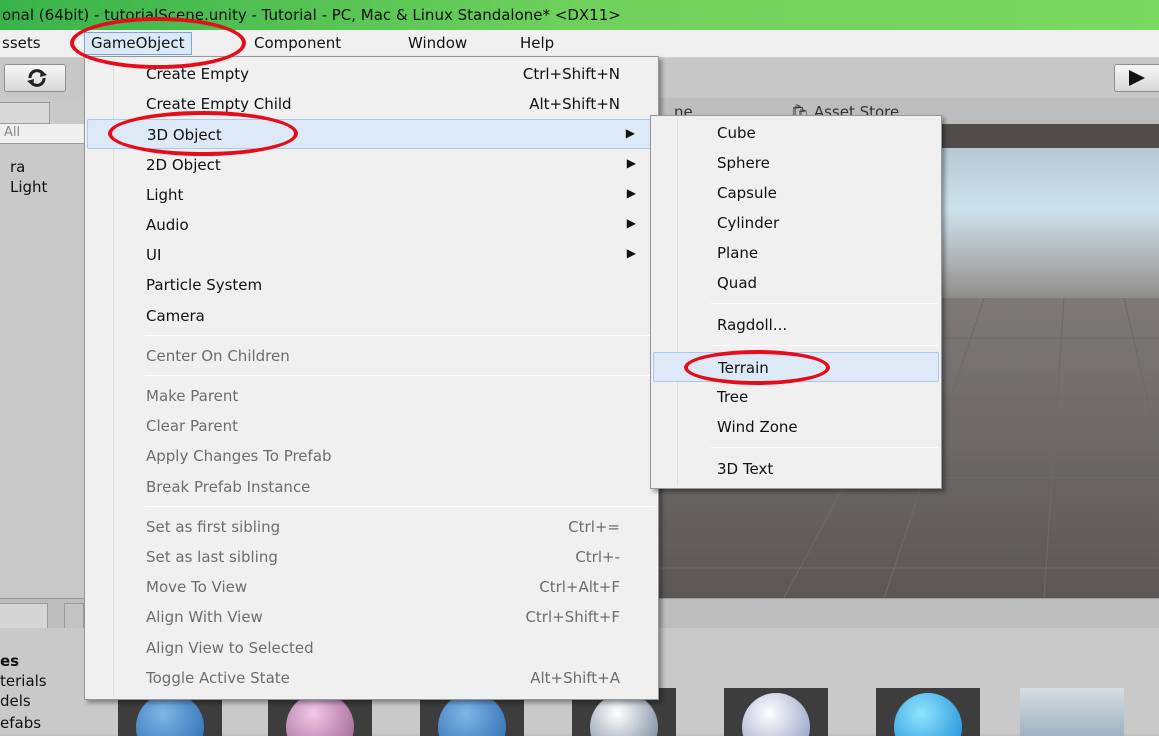  Describe the element at coordinates (579, 44) in the screenshot. I see `menu-bar: ssets GameObject Component Window Help` at that location.